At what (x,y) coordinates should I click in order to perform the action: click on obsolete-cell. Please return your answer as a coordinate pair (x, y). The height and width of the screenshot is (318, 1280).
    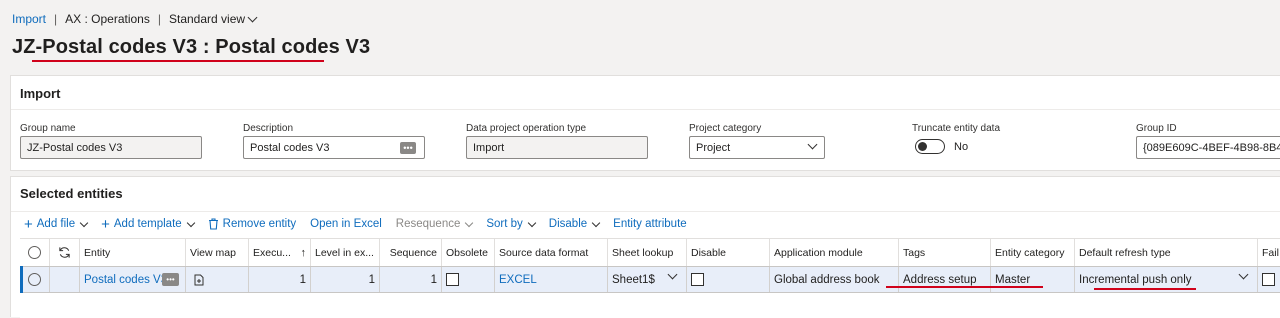
    Looking at the image, I should click on (468, 279).